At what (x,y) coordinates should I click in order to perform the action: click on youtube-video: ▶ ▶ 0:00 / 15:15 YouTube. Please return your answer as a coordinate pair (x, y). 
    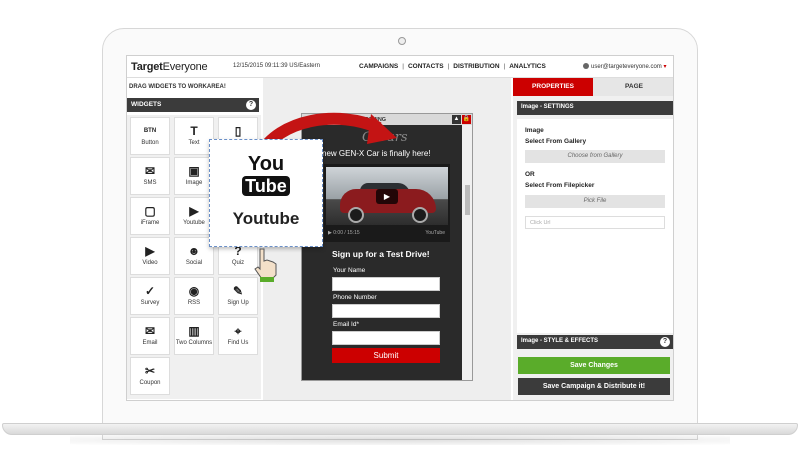
    Looking at the image, I should click on (387, 203).